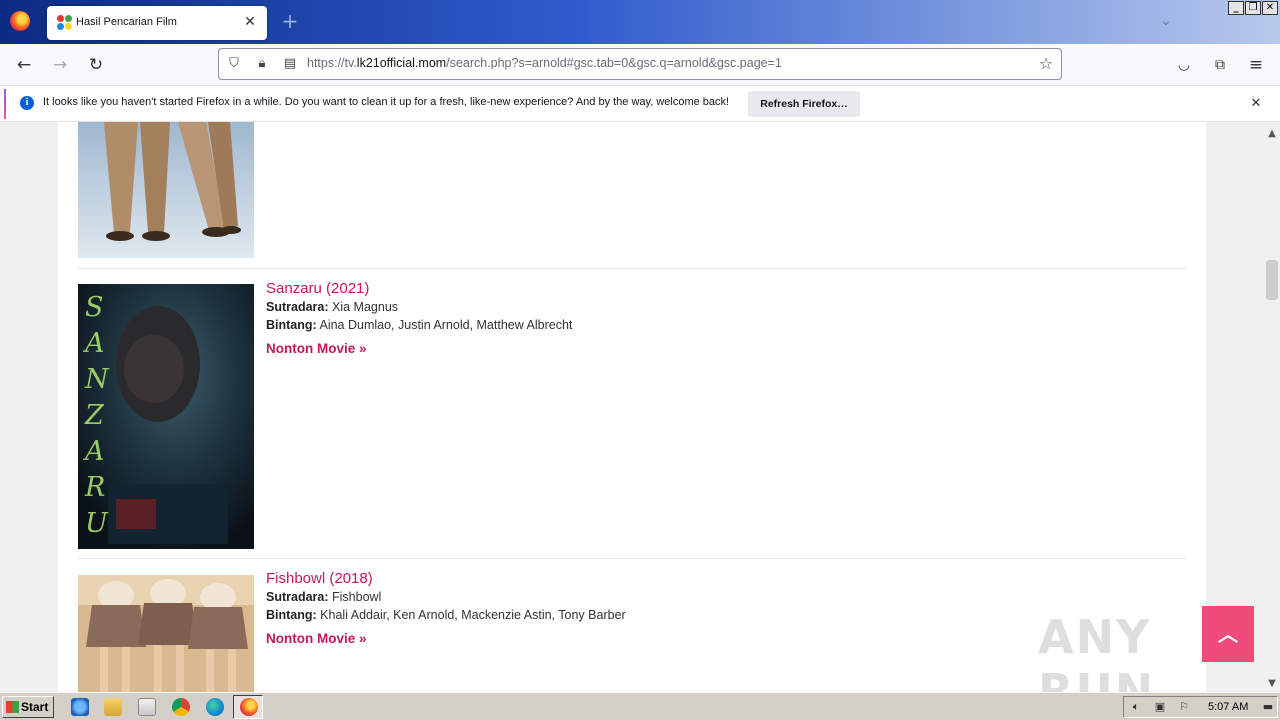 The width and height of the screenshot is (1280, 720). I want to click on page-info-icon: ▤, so click(290, 64).